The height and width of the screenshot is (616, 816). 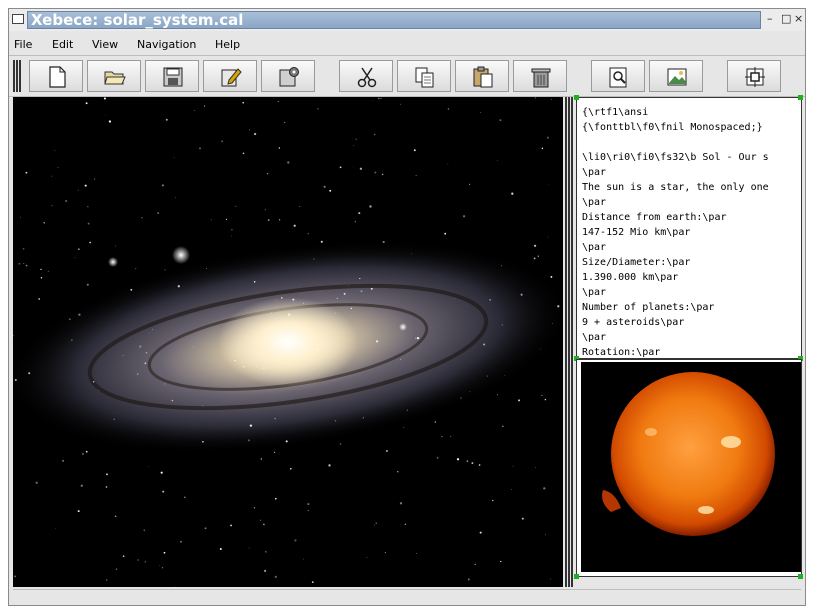 I want to click on image-icon, so click(x=677, y=77).